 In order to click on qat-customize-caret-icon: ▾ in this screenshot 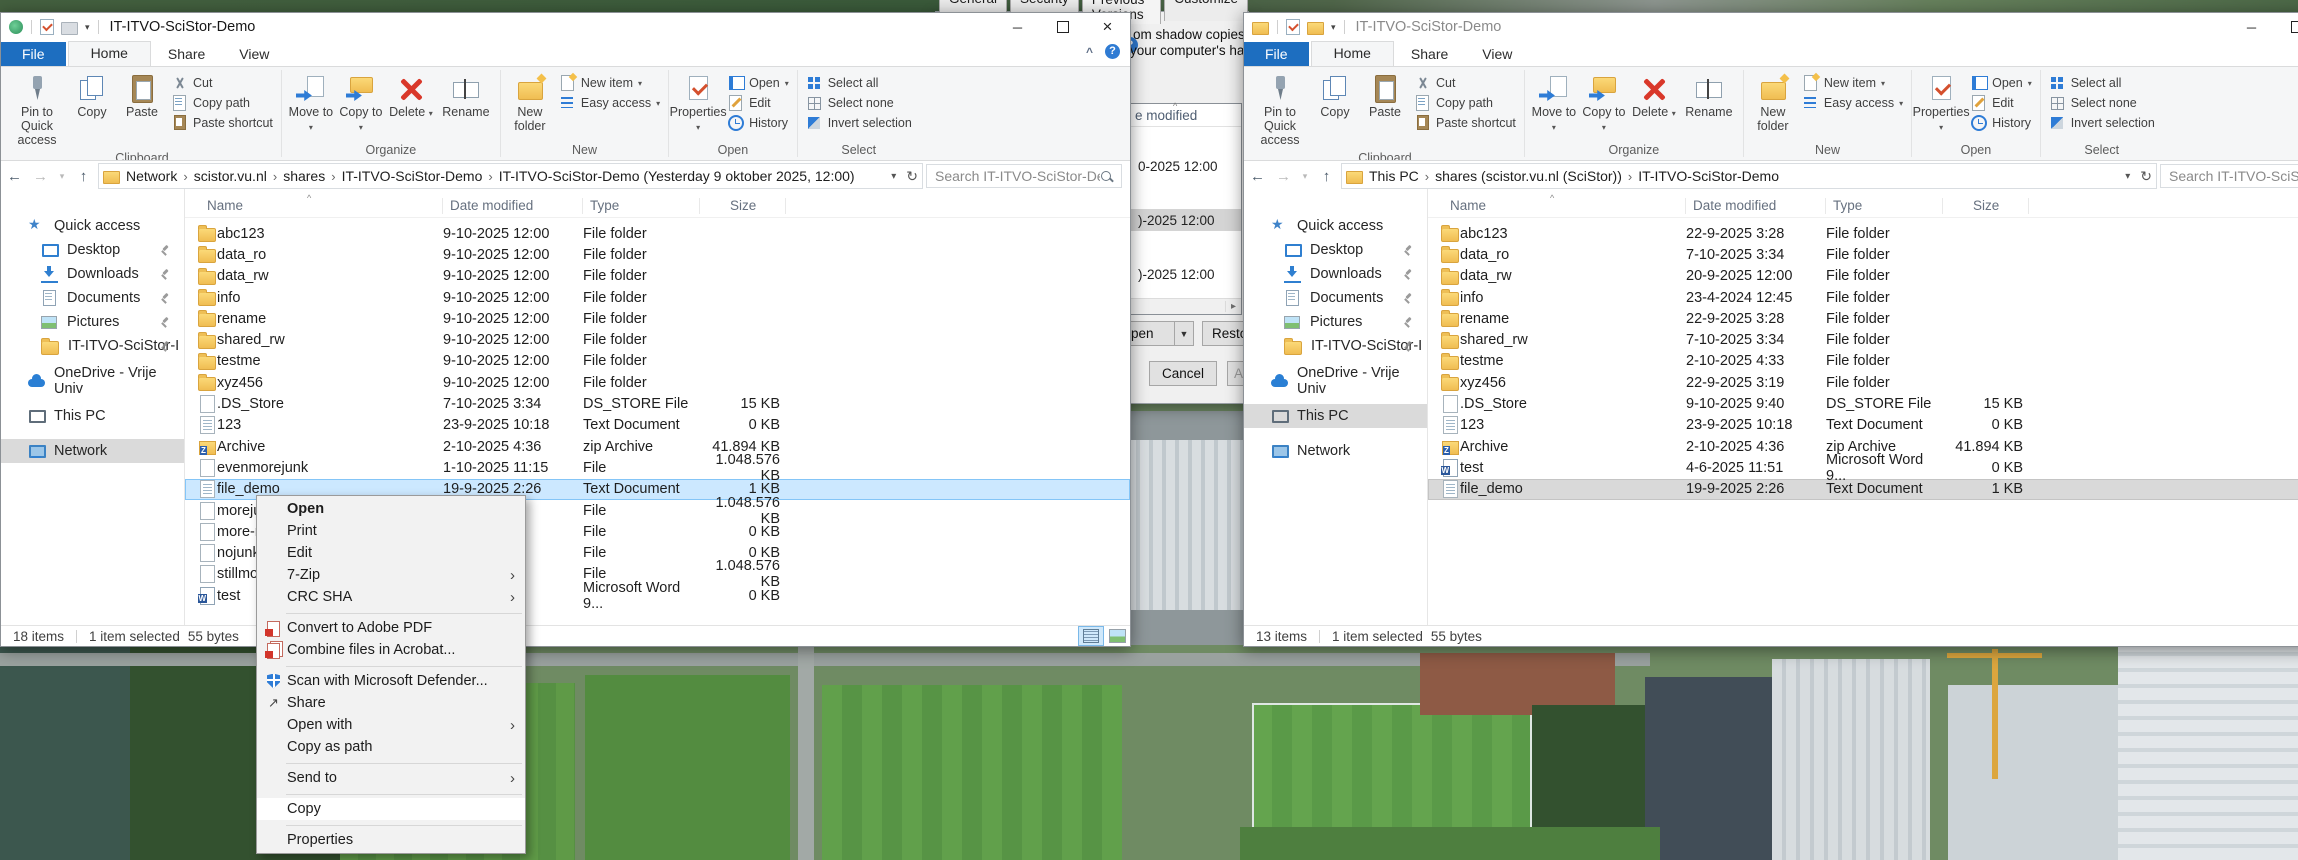, I will do `click(1333, 27)`.